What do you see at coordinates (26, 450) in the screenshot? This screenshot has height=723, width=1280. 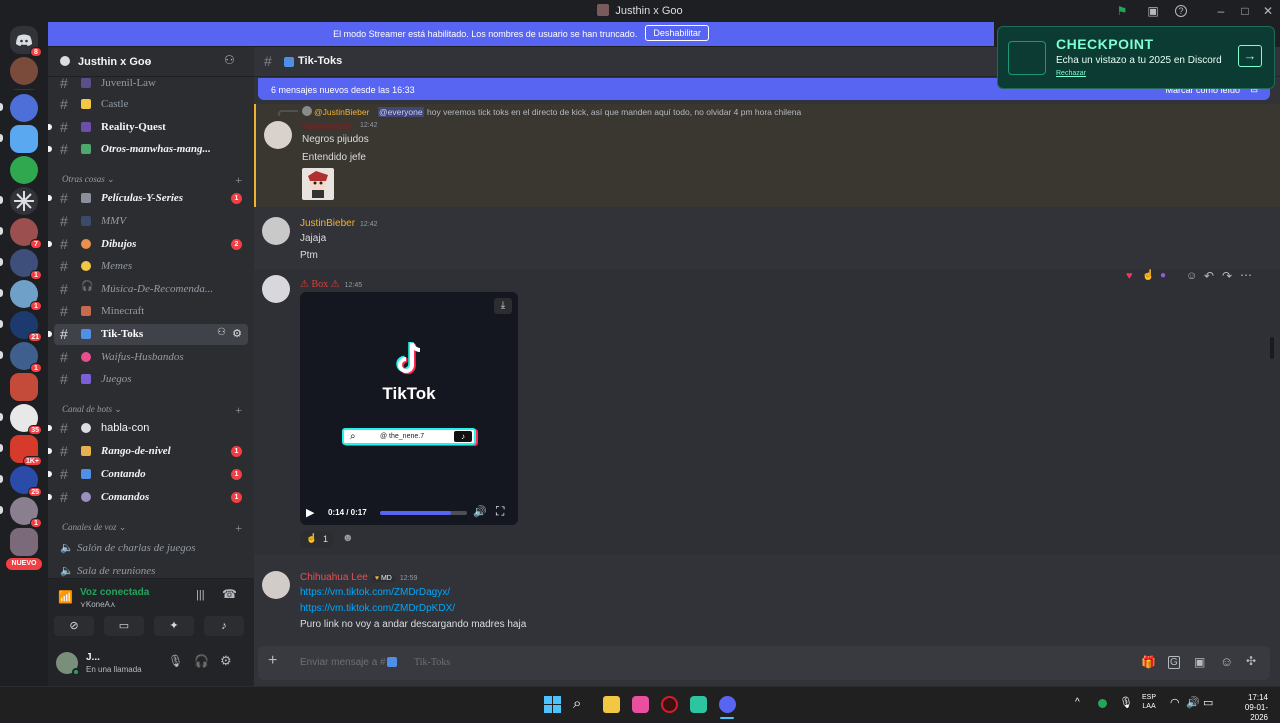 I see `server-icon: 1K+` at bounding box center [26, 450].